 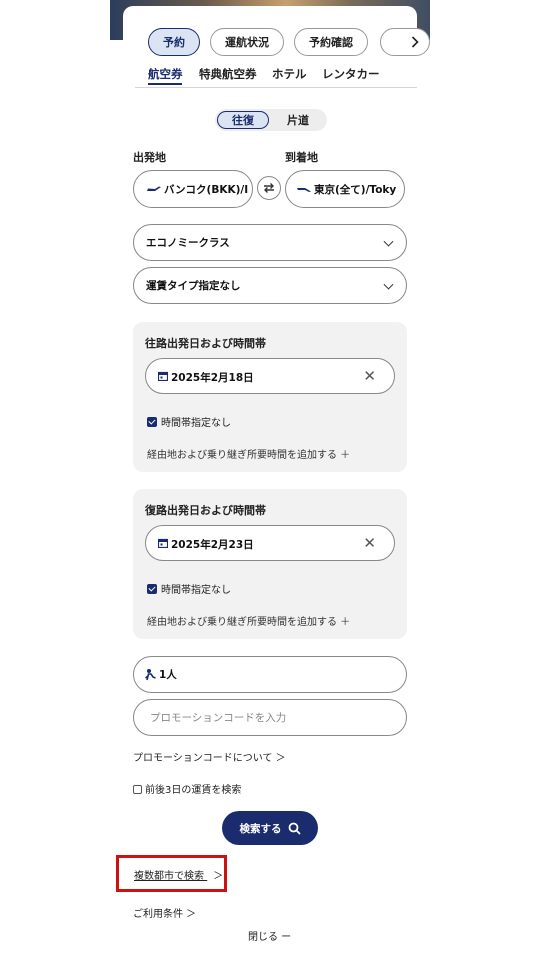 I want to click on destination-label: 到着地, so click(x=301, y=157).